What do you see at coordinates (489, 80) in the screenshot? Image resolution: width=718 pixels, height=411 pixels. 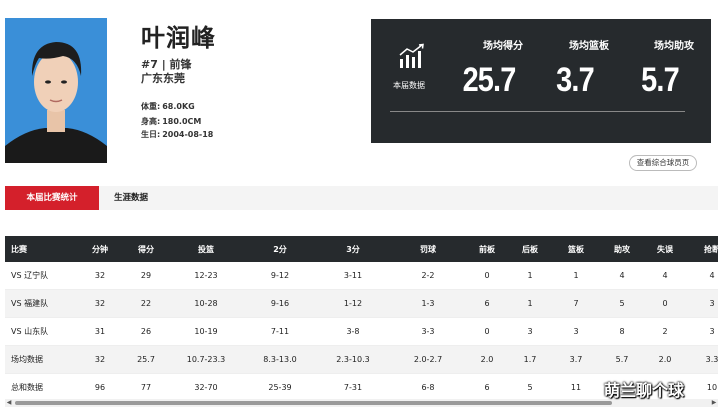 I see `stat-value-points: 25.7` at bounding box center [489, 80].